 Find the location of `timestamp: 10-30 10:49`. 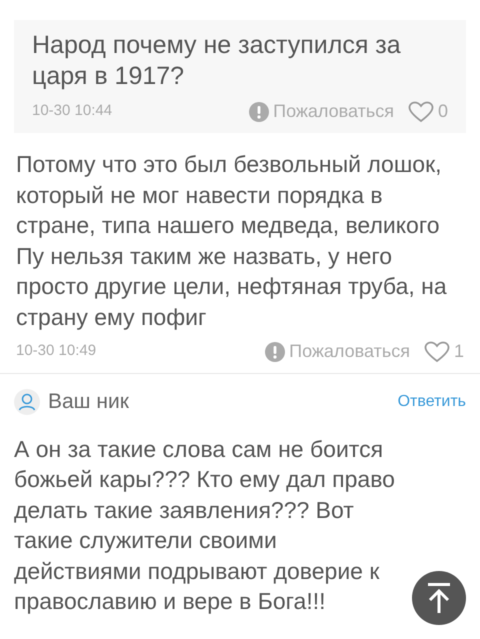

timestamp: 10-30 10:49 is located at coordinates (56, 351).